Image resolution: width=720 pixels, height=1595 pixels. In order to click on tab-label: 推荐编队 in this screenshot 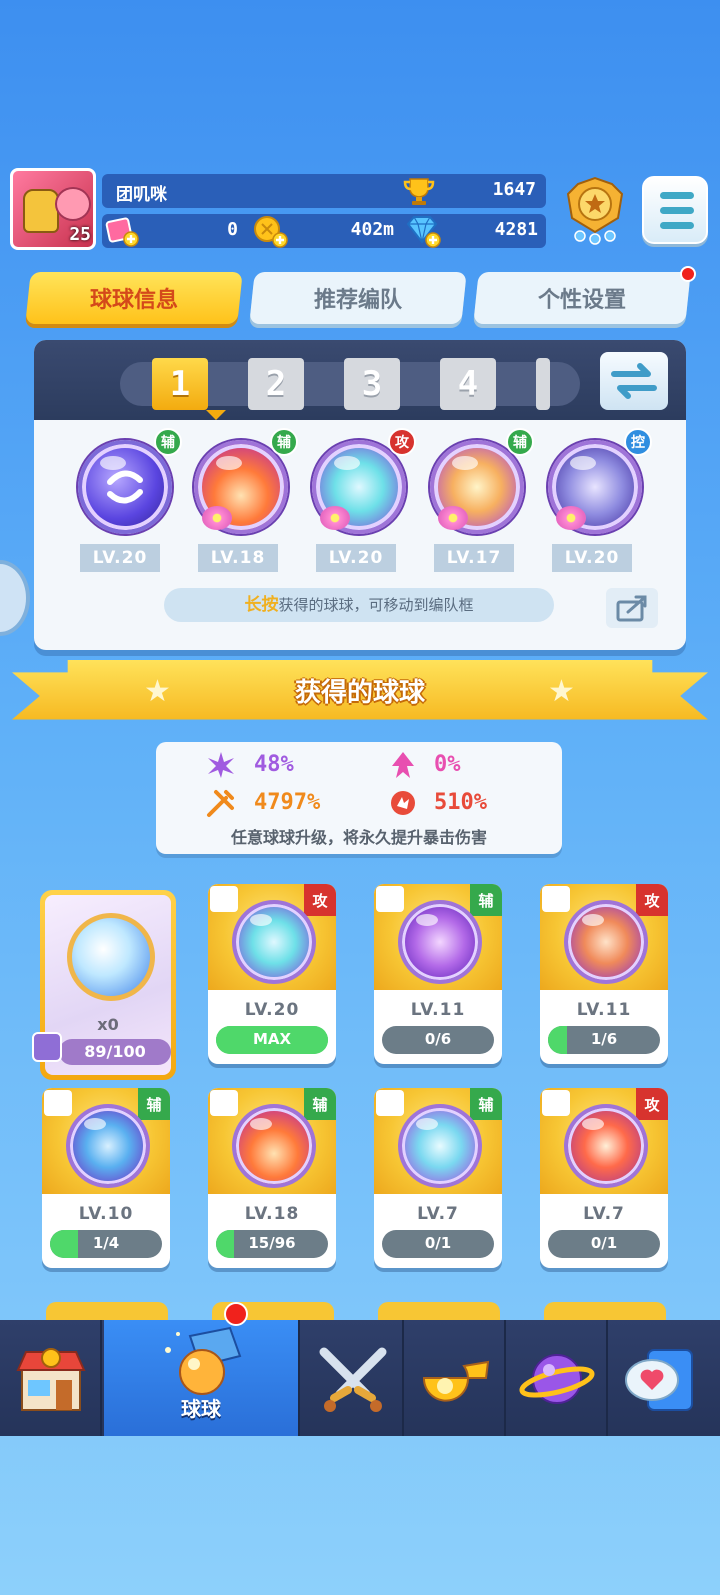, I will do `click(357, 300)`.